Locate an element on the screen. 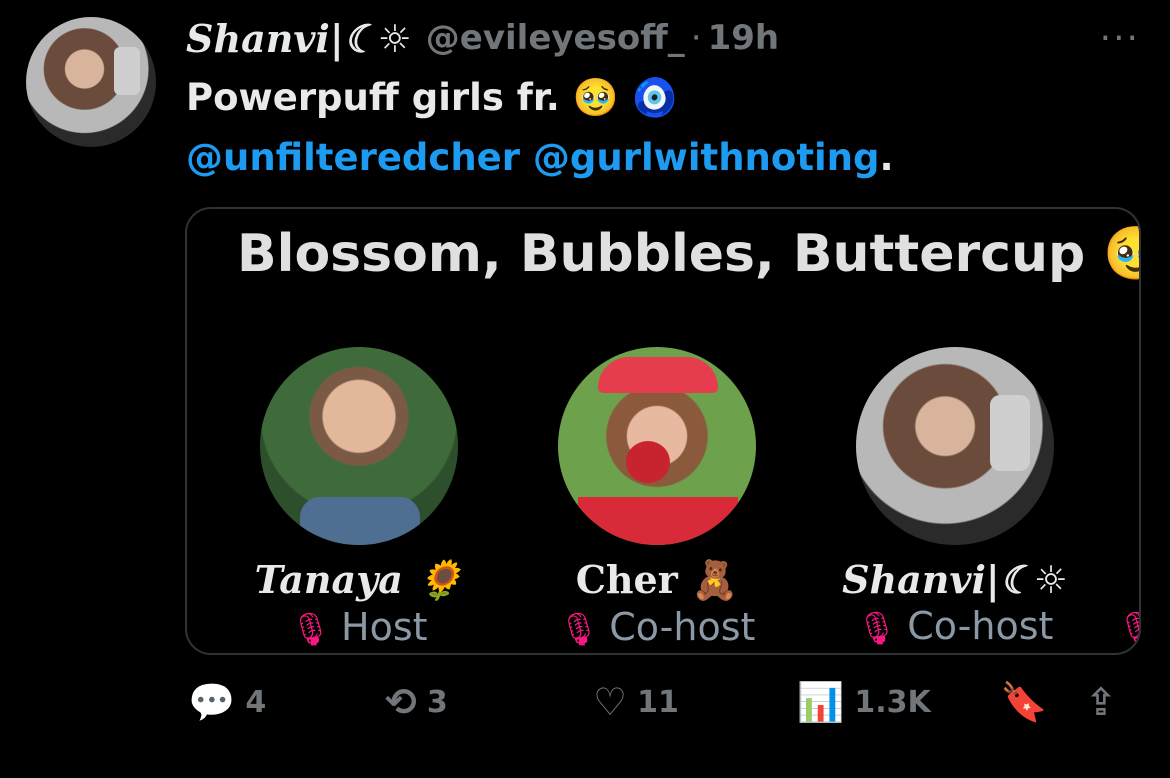 Image resolution: width=1170 pixels, height=778 pixels. speaker-cohost: Shanvi|☾☼ 🎙 Co-host is located at coordinates (955, 497).